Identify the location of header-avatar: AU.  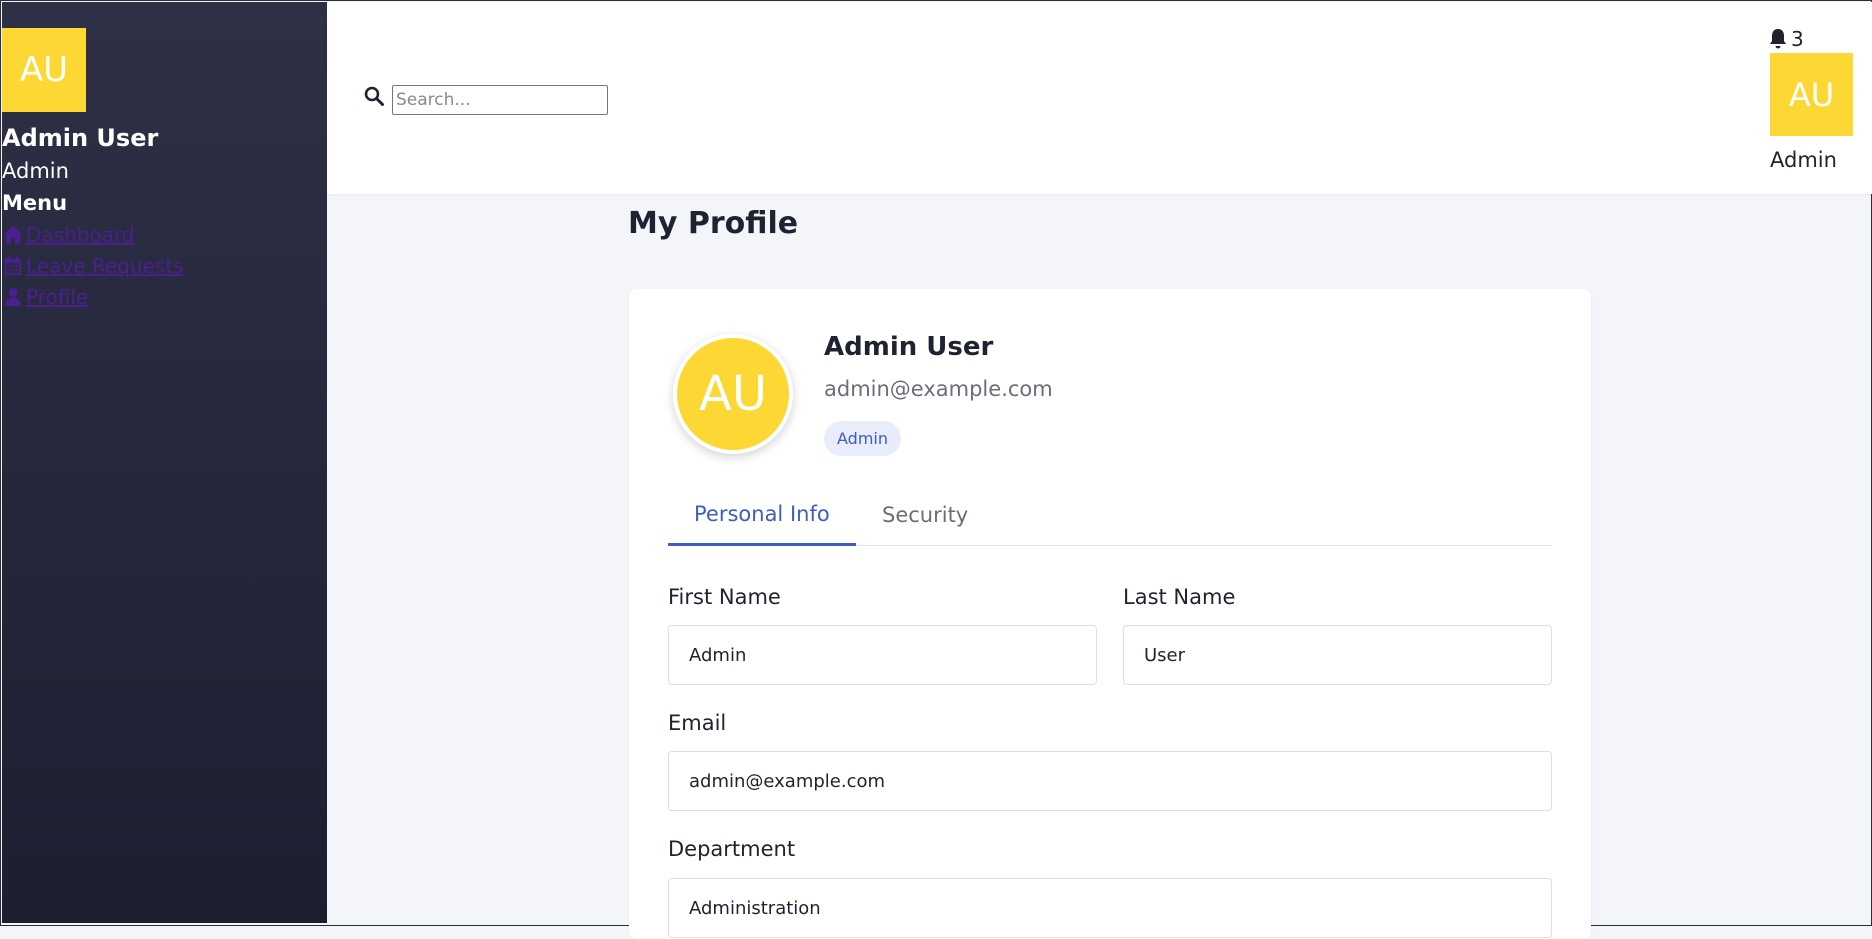
(1811, 94).